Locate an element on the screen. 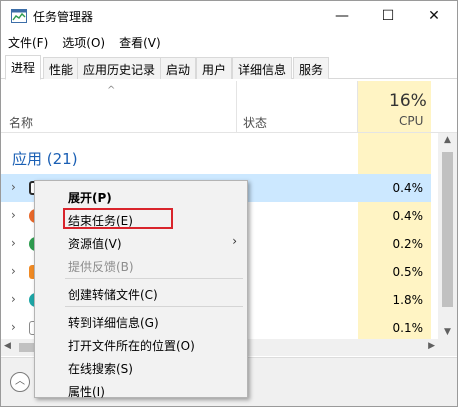 The image size is (458, 407). menu-item-resource-values: 资源值(V) › is located at coordinates (141, 242).